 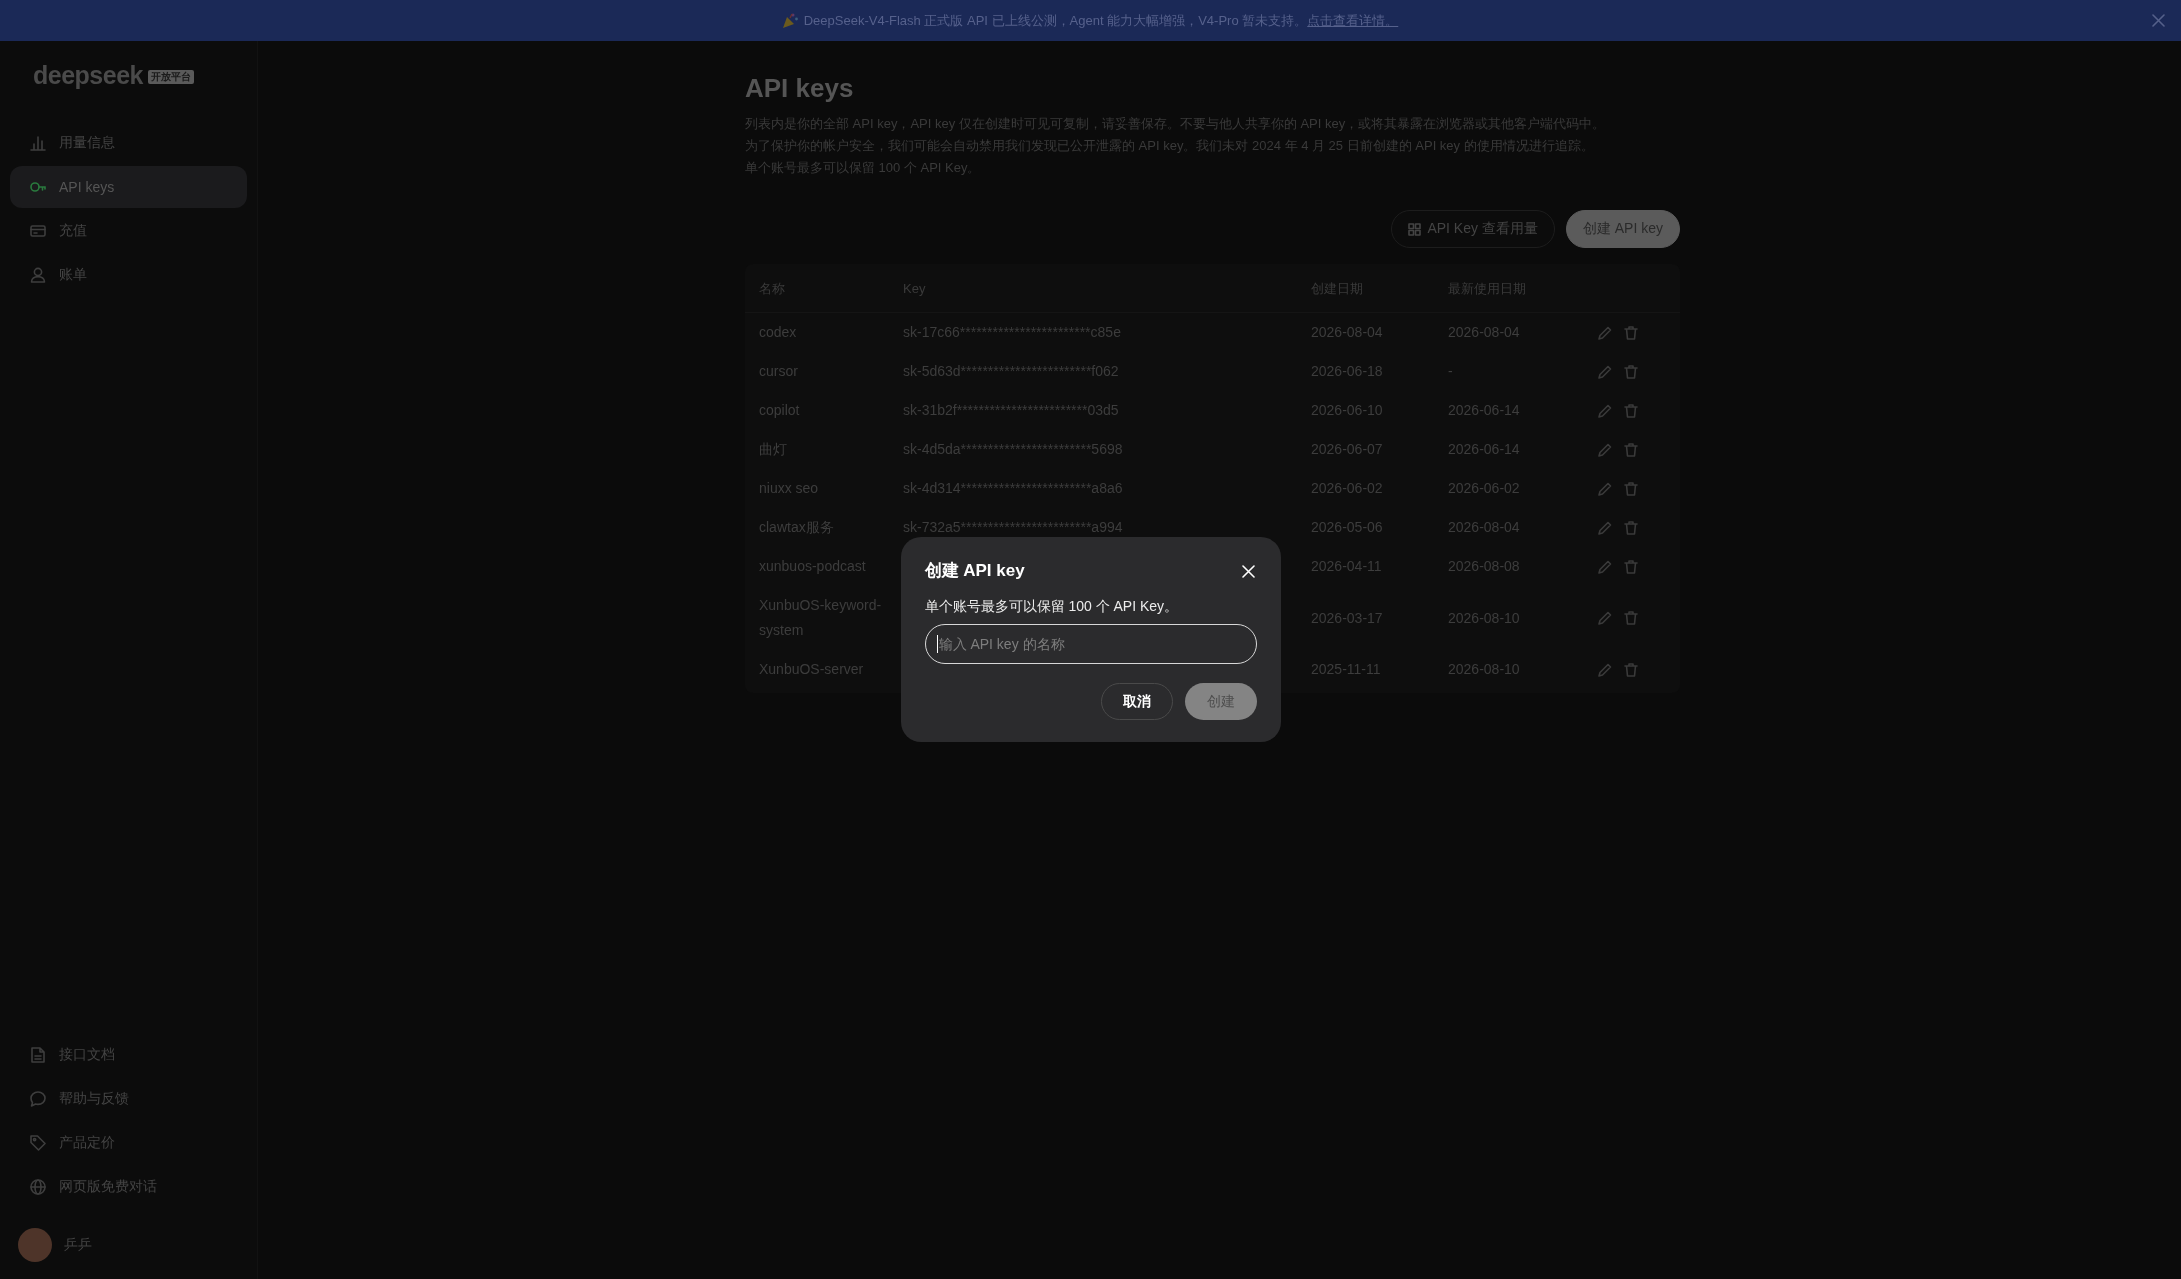 What do you see at coordinates (128, 187) in the screenshot?
I see `sidebar-item: API keys` at bounding box center [128, 187].